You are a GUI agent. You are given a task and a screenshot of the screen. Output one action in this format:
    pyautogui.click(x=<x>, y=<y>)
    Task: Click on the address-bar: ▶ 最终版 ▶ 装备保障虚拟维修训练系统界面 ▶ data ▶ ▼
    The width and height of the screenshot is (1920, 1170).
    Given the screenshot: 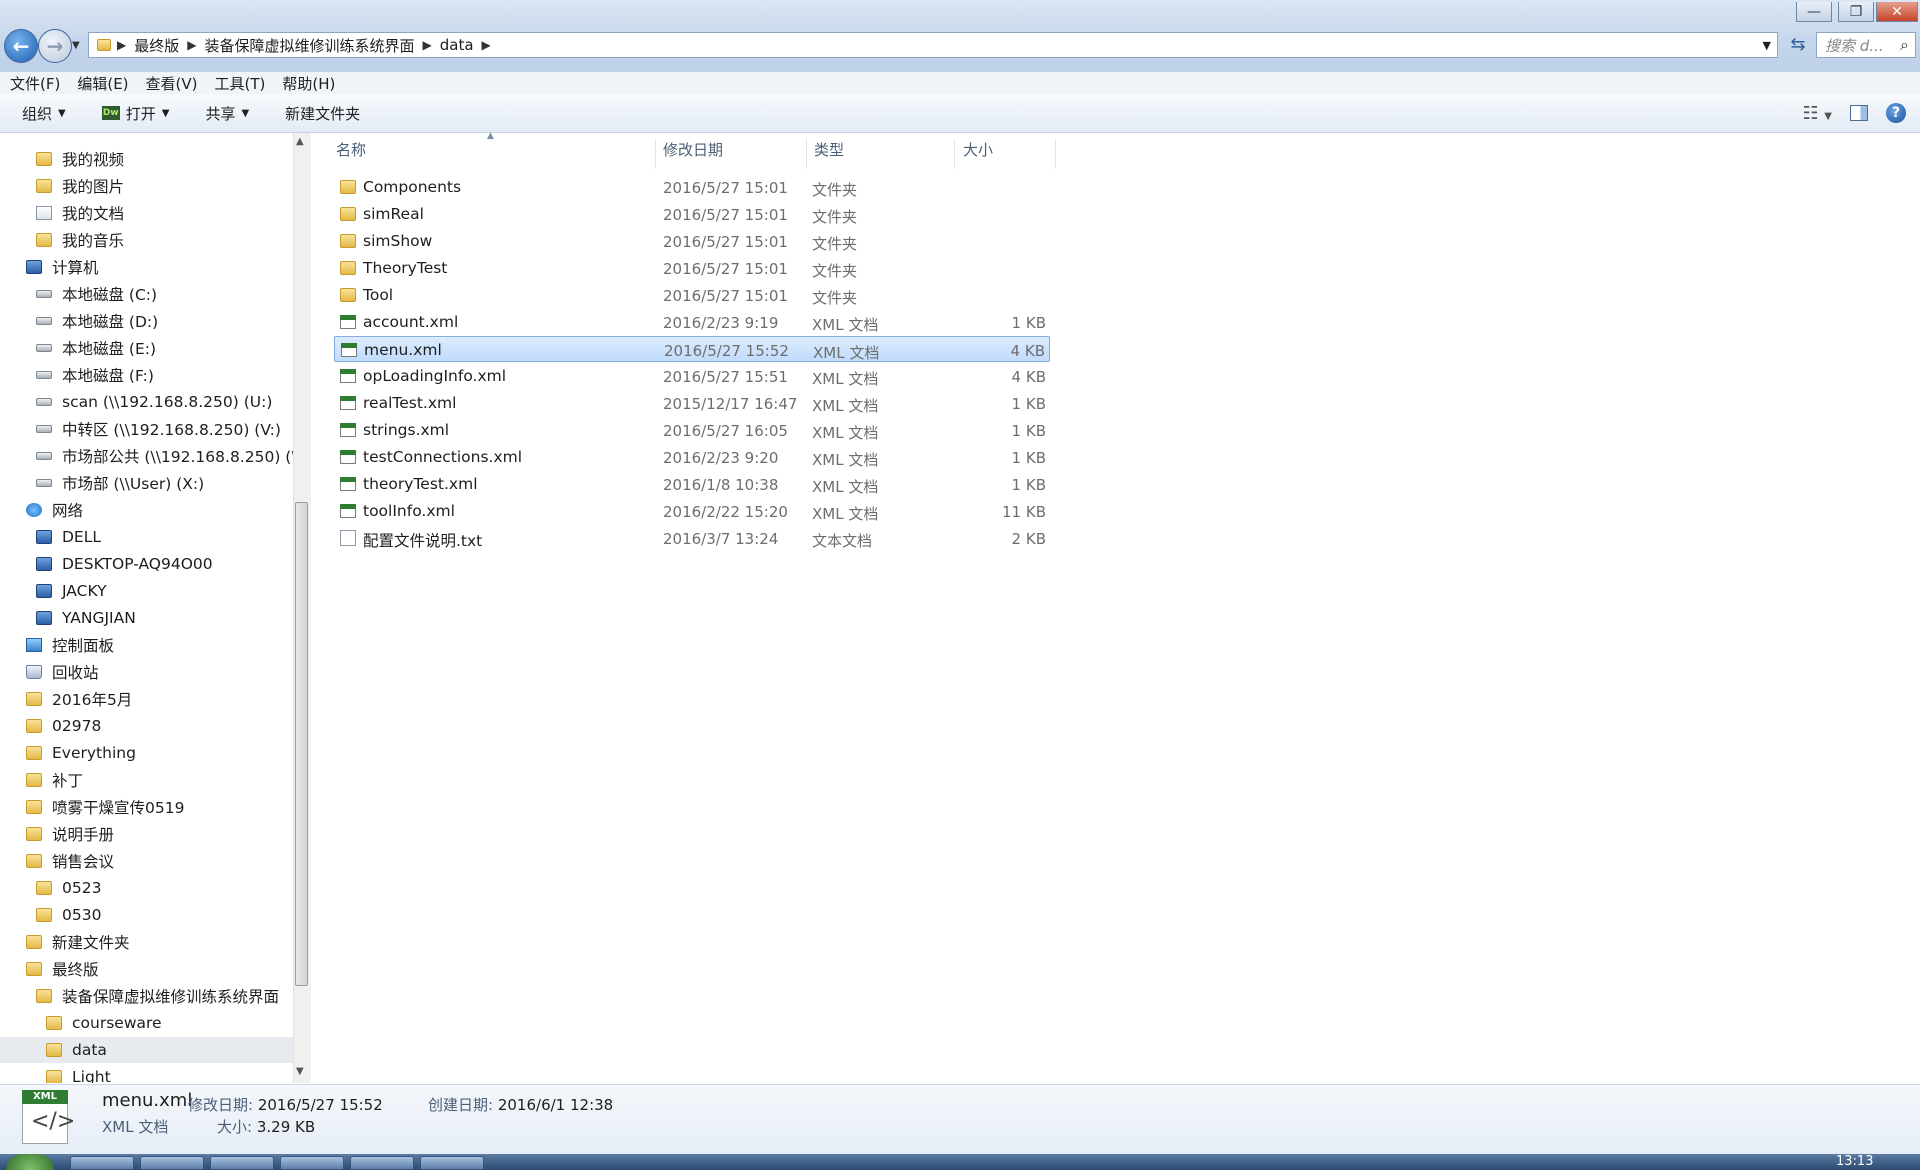 What is the action you would take?
    pyautogui.click(x=933, y=45)
    